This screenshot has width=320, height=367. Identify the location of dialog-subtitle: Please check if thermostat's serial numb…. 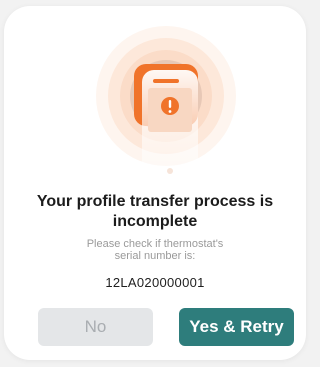
(155, 250).